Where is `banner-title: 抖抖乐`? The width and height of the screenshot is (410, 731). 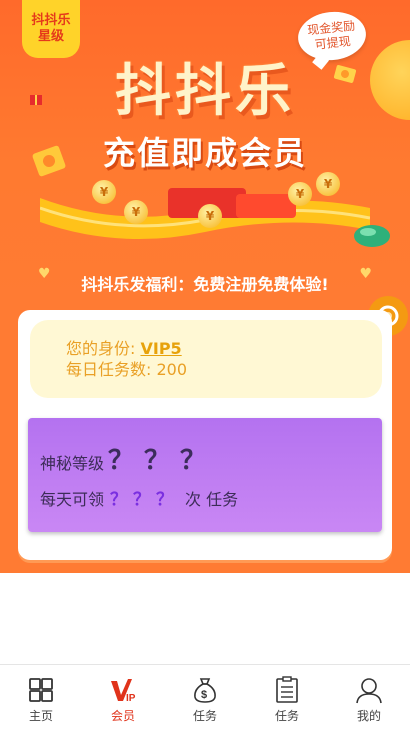 banner-title: 抖抖乐 is located at coordinates (205, 91).